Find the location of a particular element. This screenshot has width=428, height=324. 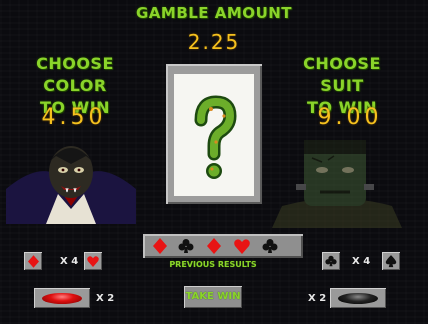

club-suit-button is located at coordinates (331, 261).